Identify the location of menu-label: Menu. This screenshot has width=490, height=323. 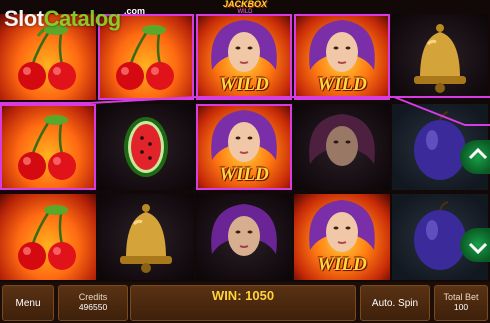
(28, 303).